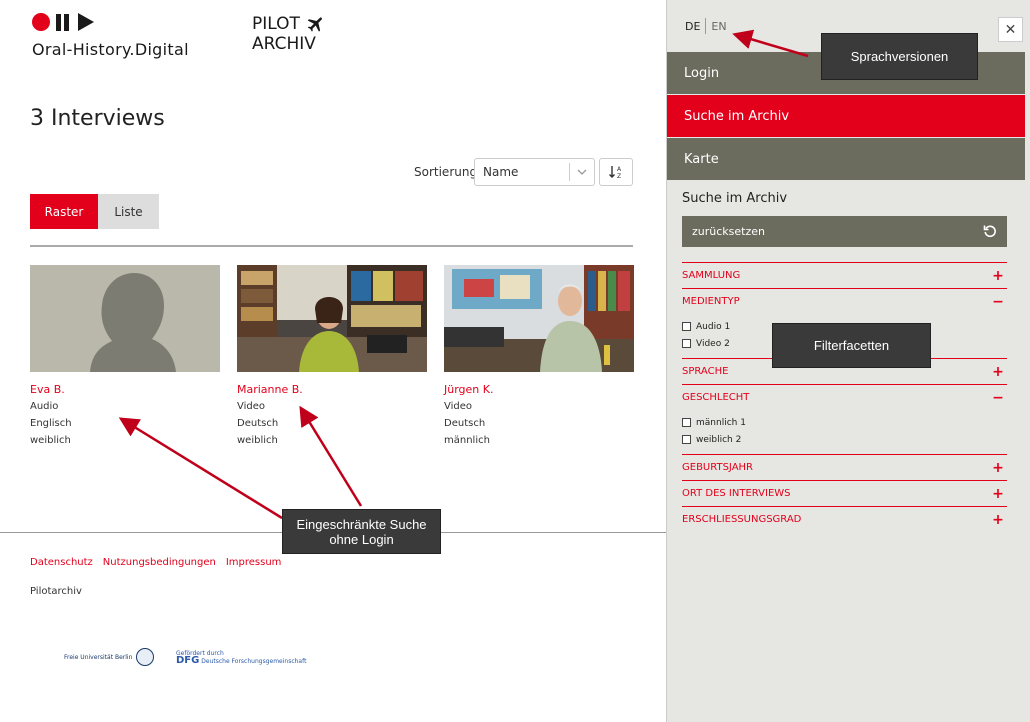 Image resolution: width=1030 pixels, height=722 pixels. I want to click on callout-line2: ohne Login, so click(361, 539).